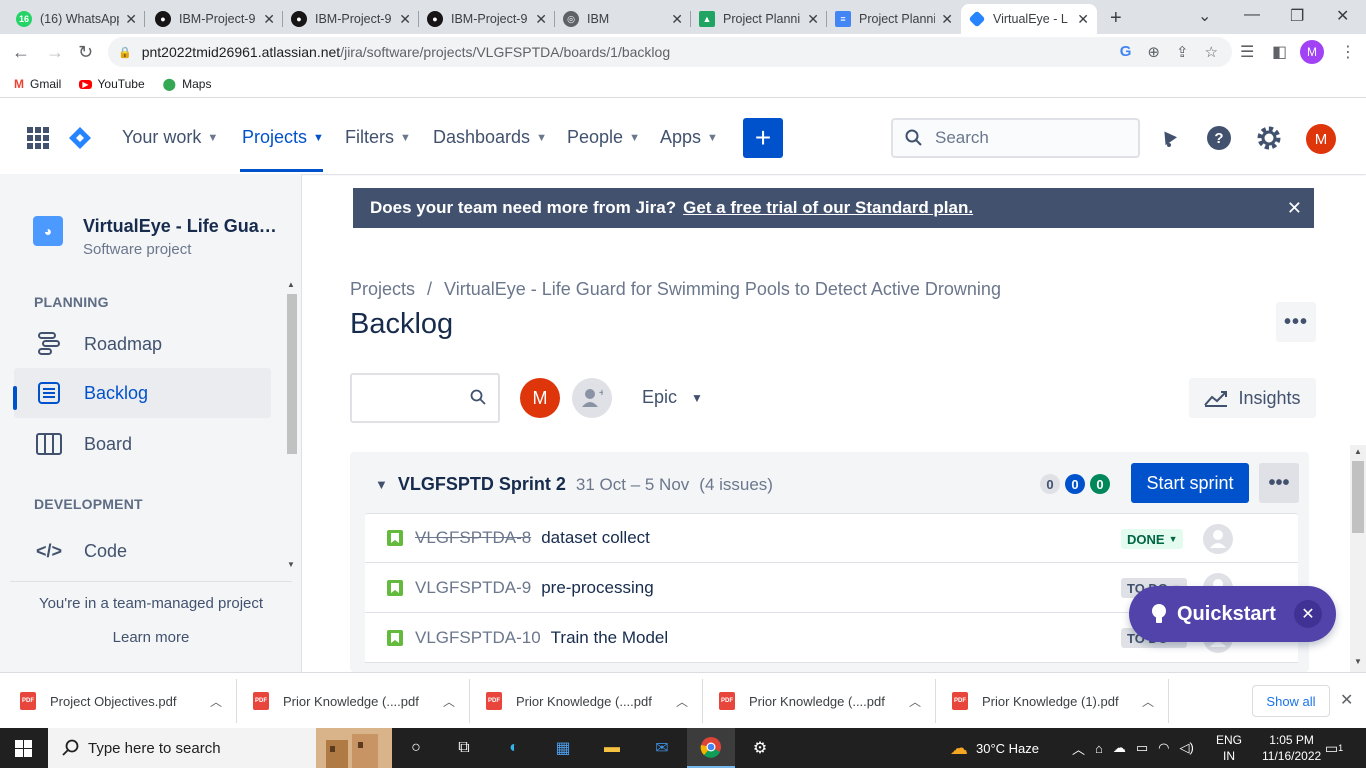 This screenshot has height=768, width=1366. I want to click on jira-search-field, so click(1015, 138).